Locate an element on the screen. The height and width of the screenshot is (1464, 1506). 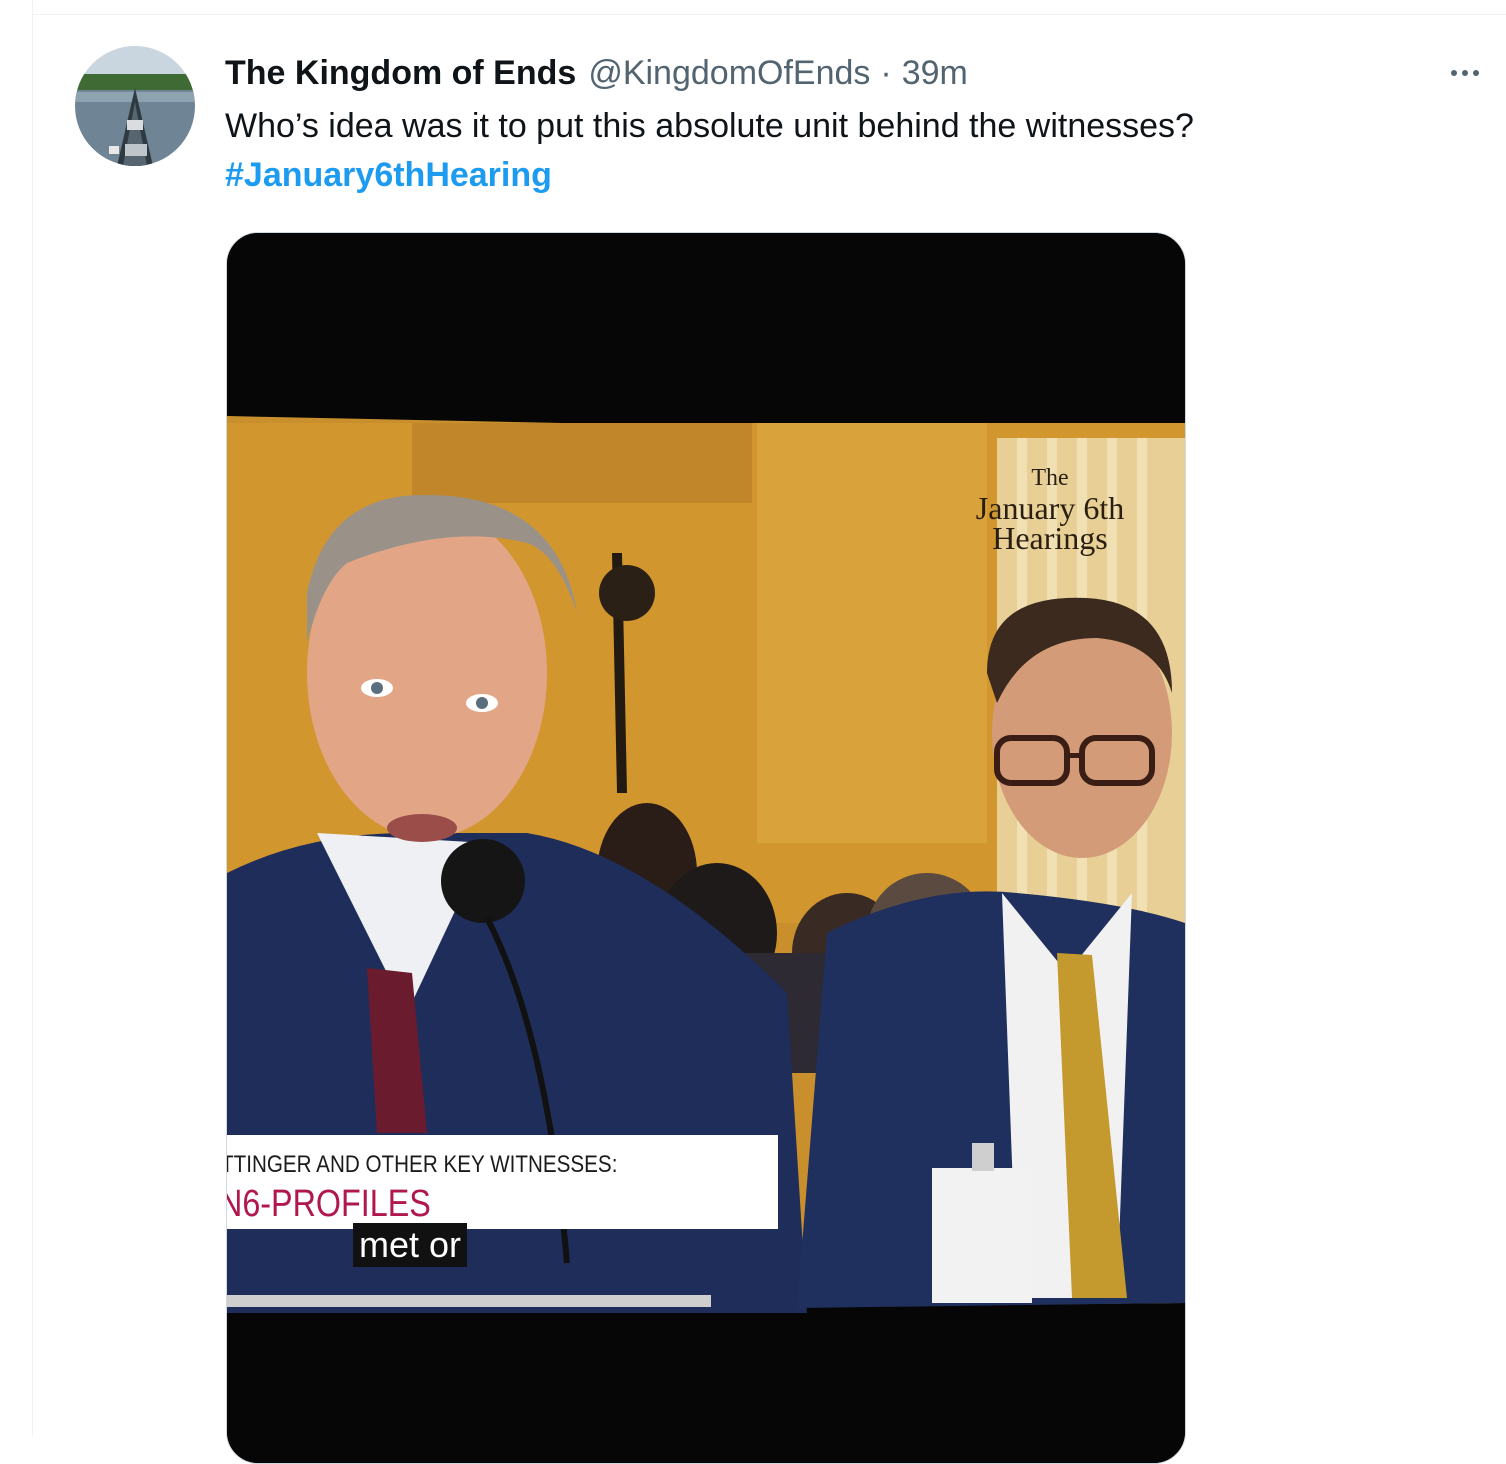
chyron-subline: N6-PROFILES is located at coordinates (328, 1204).